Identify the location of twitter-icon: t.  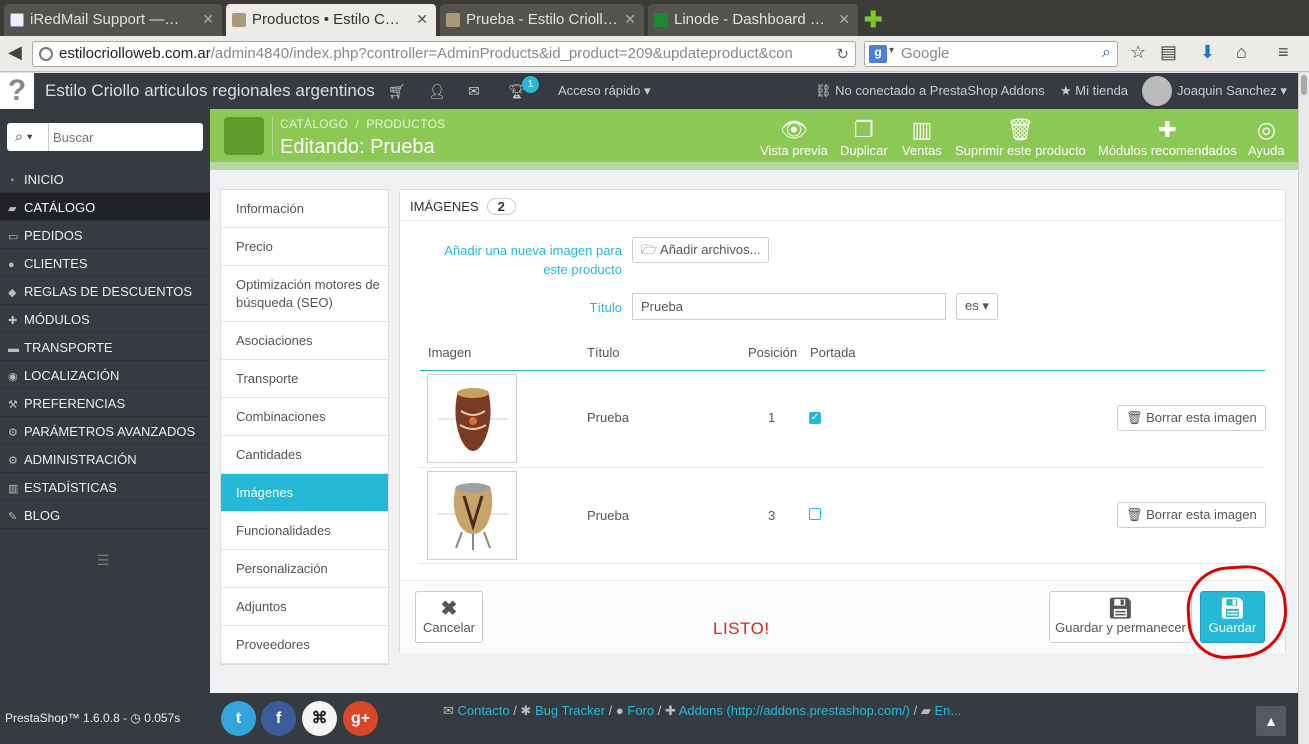
(238, 718).